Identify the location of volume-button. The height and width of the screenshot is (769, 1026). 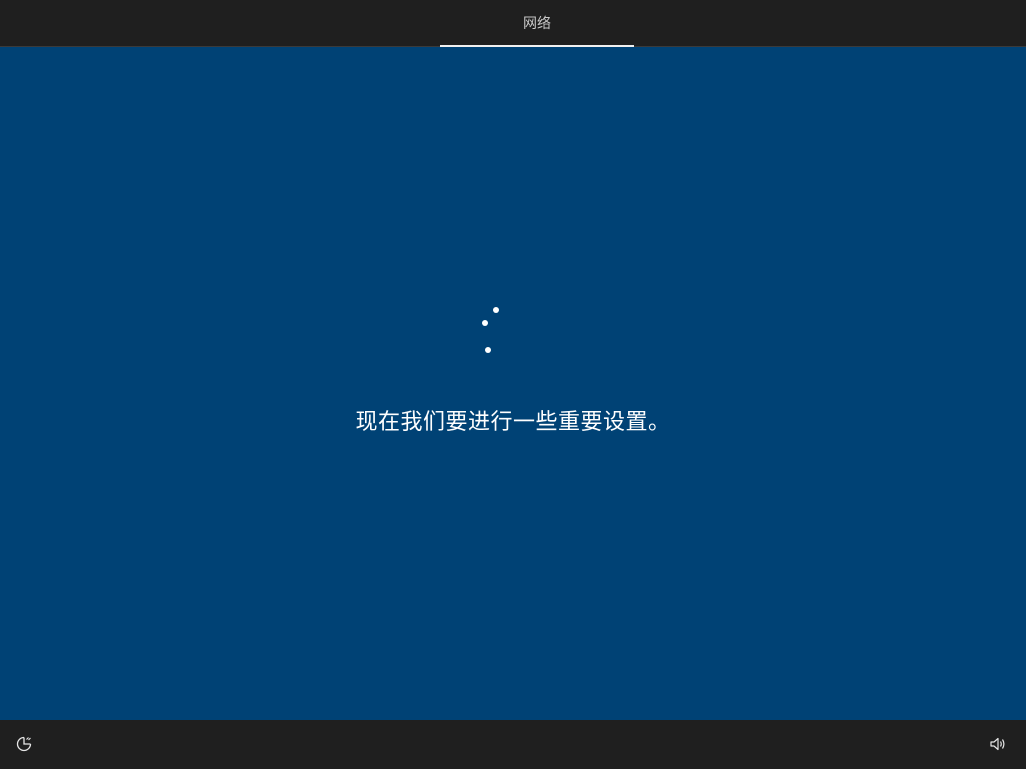
(998, 744).